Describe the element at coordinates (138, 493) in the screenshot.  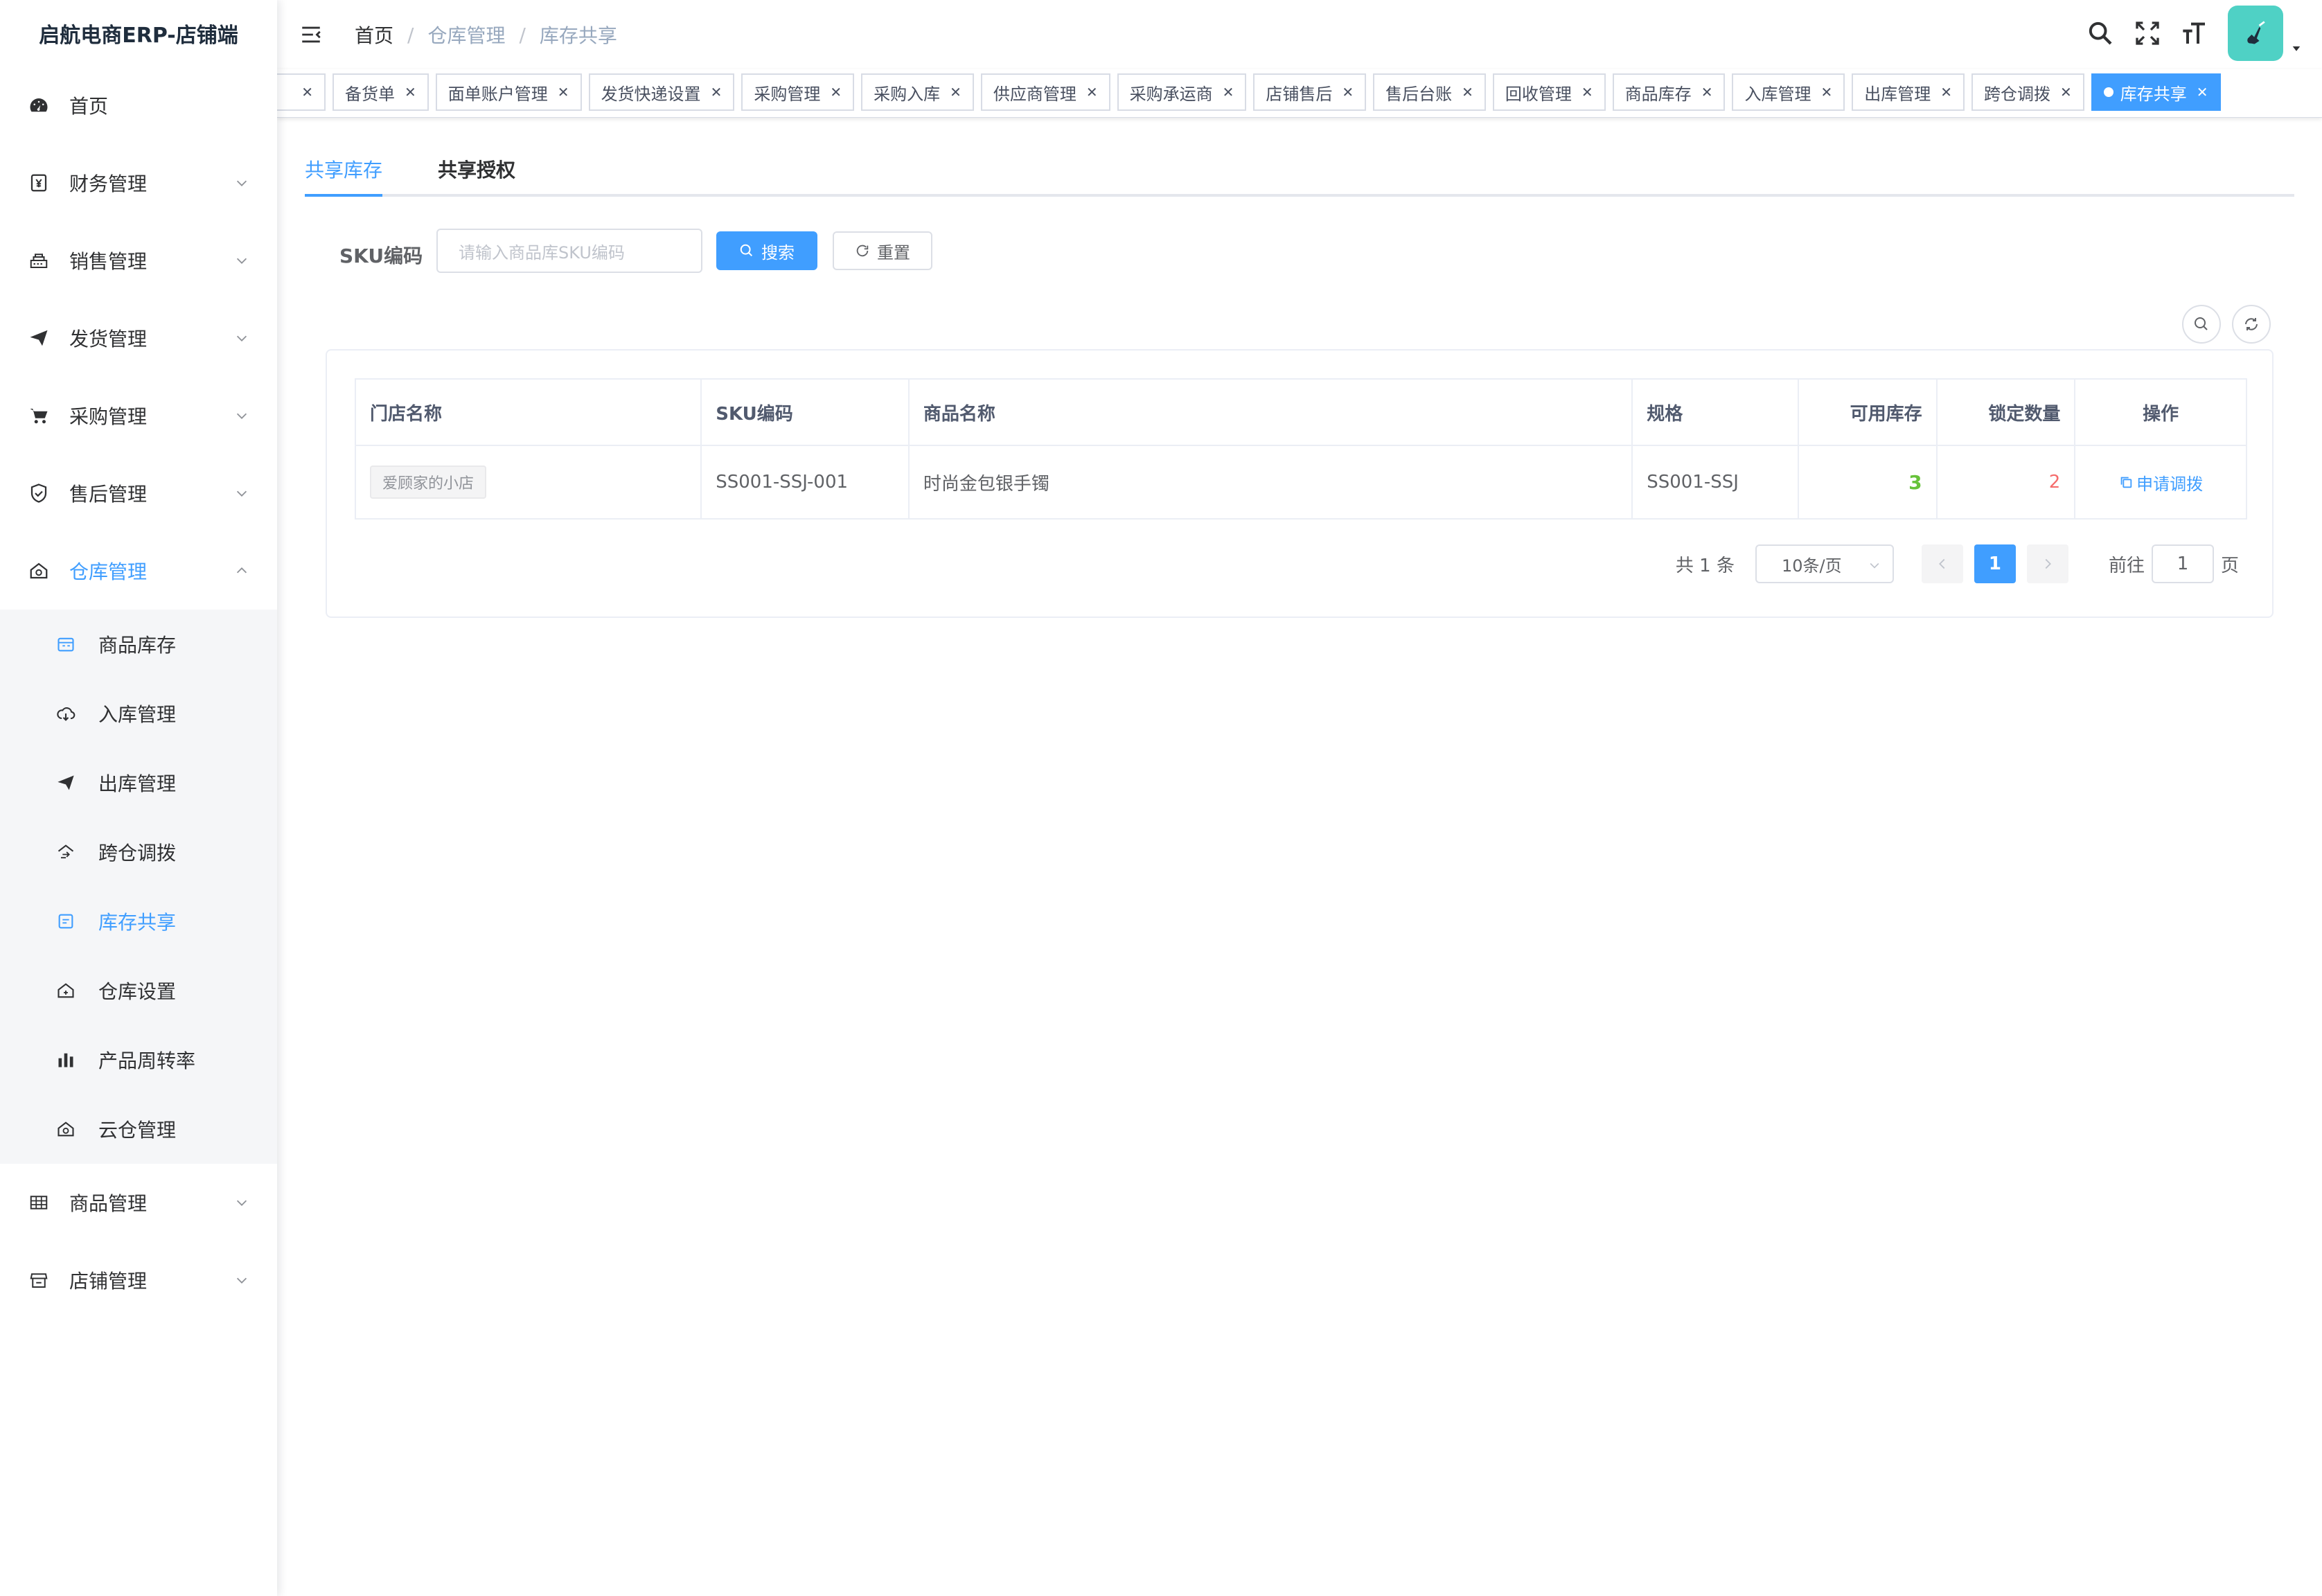
I see `sidebar-item-aftersale: 售后管理` at that location.